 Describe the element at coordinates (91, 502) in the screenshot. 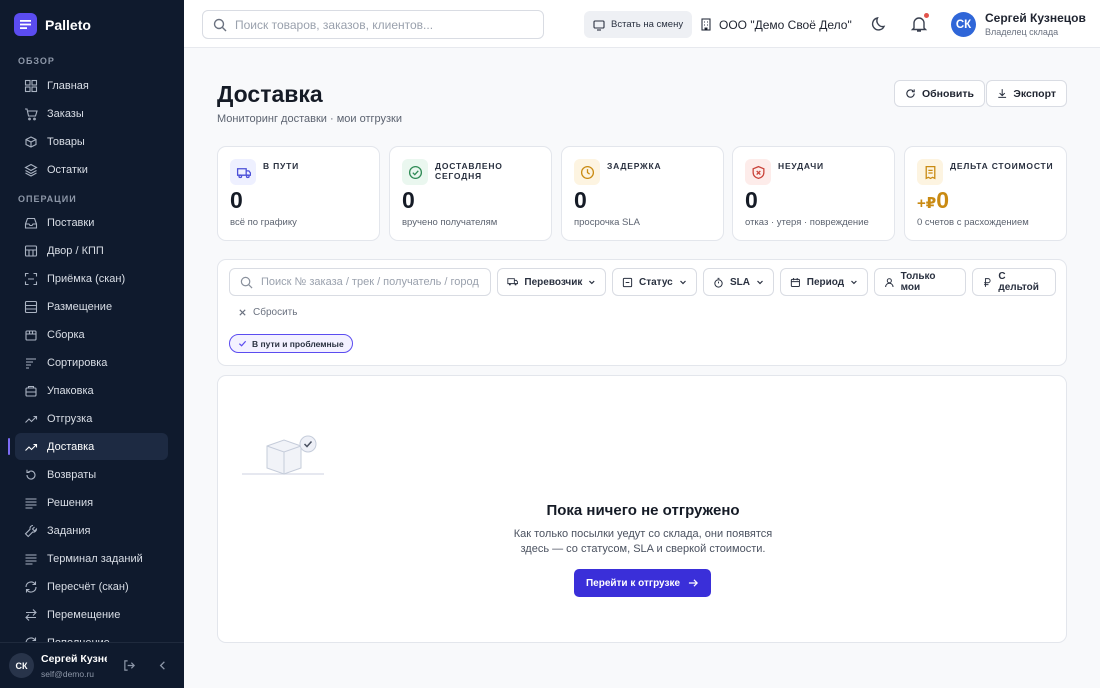

I see `sidebar-item-operation-10: Решения` at that location.